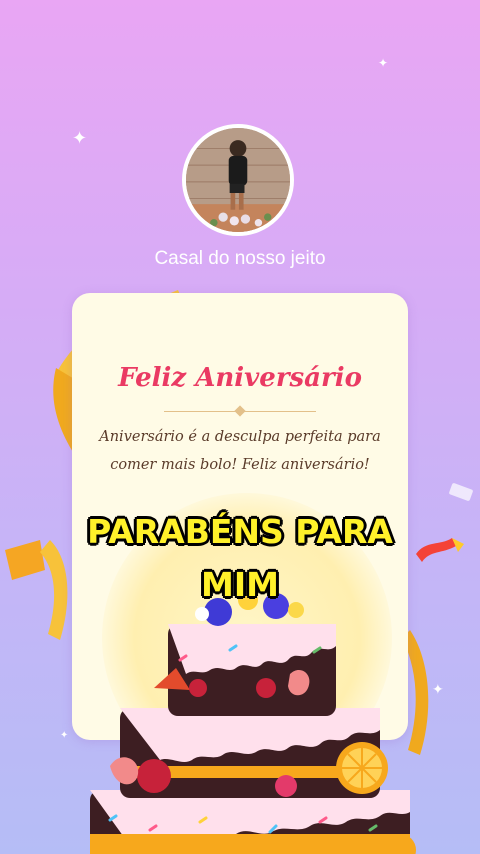 Image resolution: width=480 pixels, height=854 pixels. What do you see at coordinates (240, 259) in the screenshot?
I see `profile-name: Casal do nosso jeito` at bounding box center [240, 259].